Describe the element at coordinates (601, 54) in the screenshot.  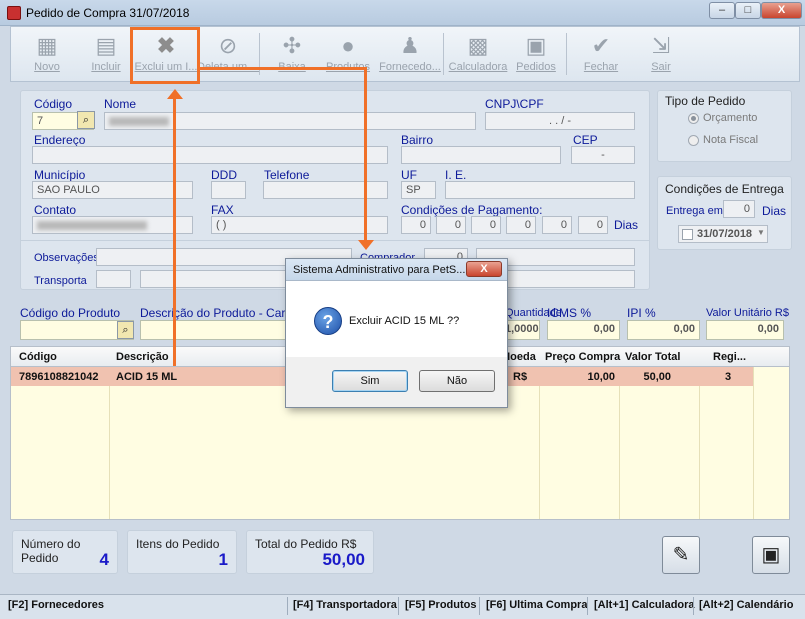
I see `close-order-button: ✔ Fechar` at that location.